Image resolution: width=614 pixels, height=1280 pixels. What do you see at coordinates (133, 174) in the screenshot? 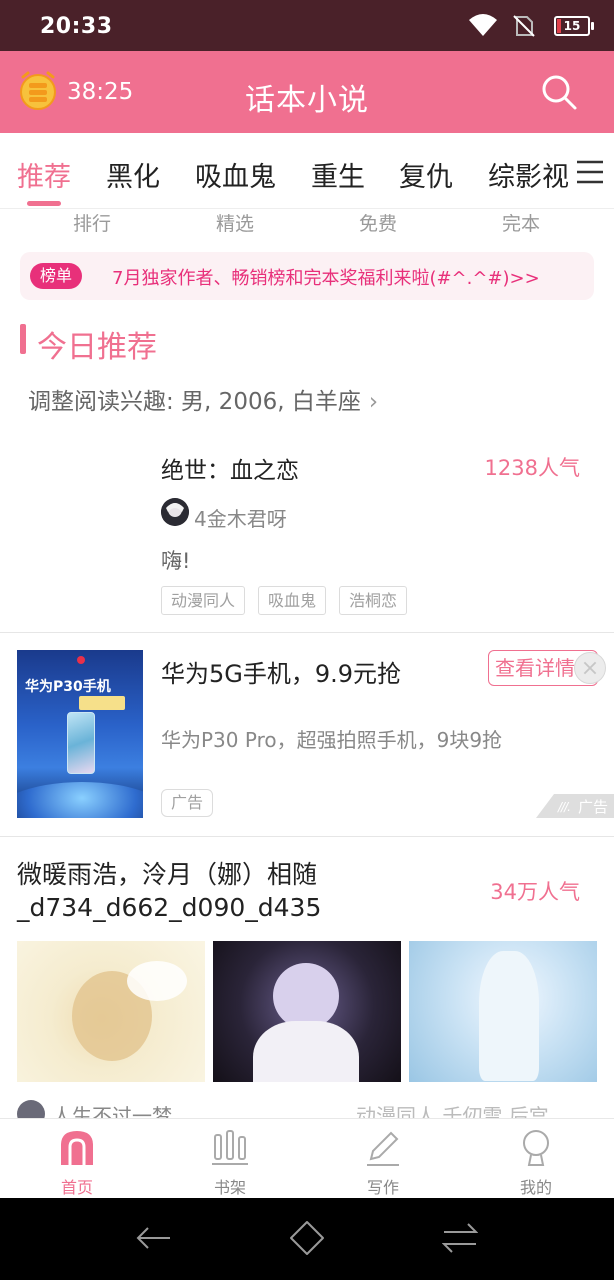
I see `tab-blackening: 黑化` at bounding box center [133, 174].